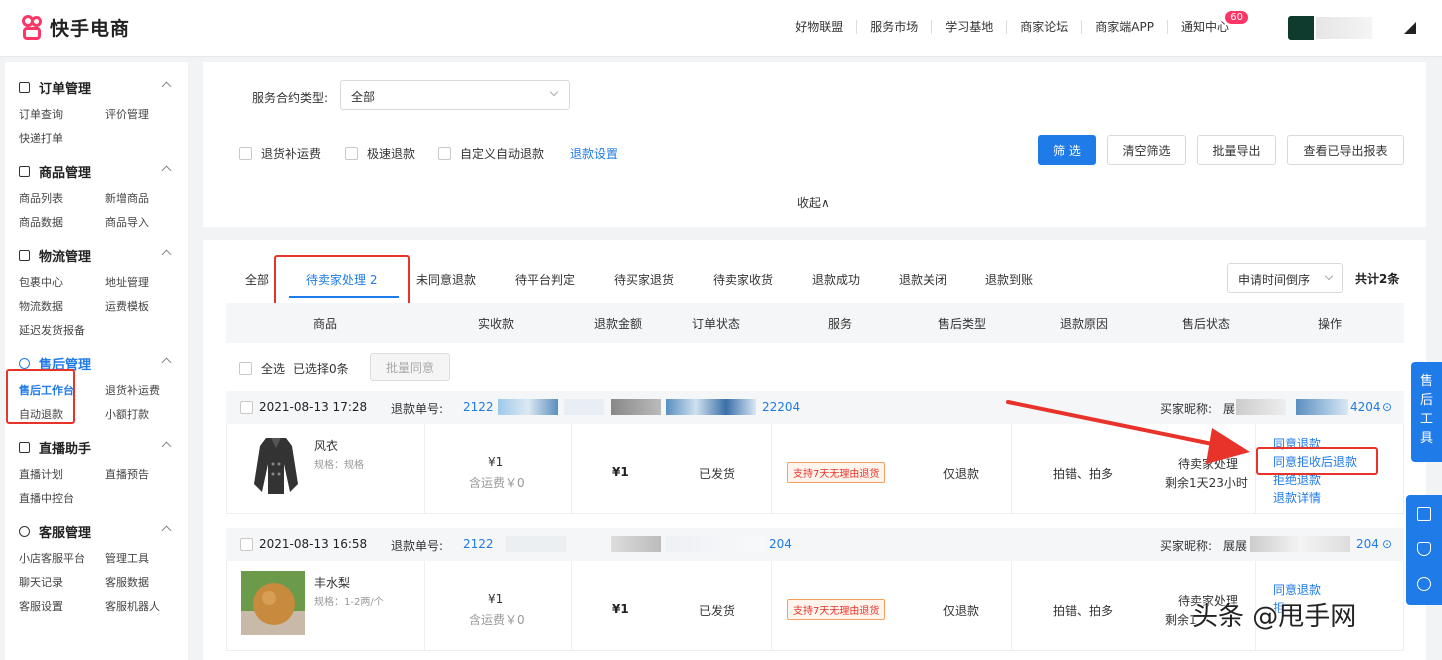 This screenshot has height=660, width=1442. I want to click on aftersale-tool-button: 售后工具, so click(1426, 412).